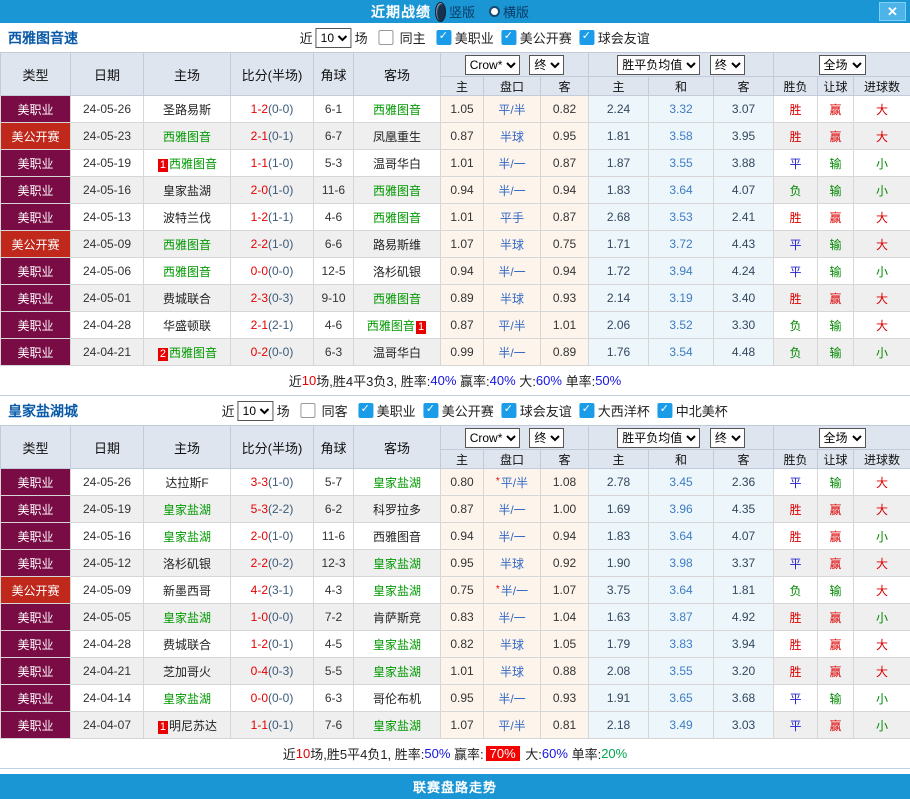  I want to click on handicap-result-header: 让球, so click(836, 86).